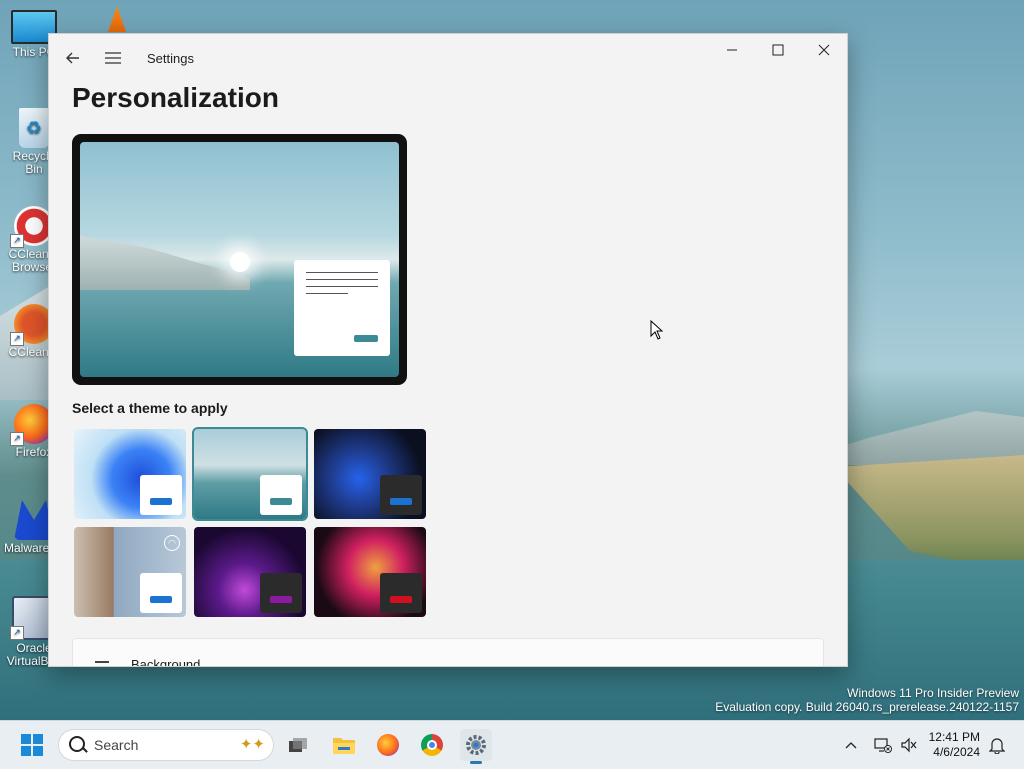  Describe the element at coordinates (657, 330) in the screenshot. I see `mouse-pointer-icon` at that location.